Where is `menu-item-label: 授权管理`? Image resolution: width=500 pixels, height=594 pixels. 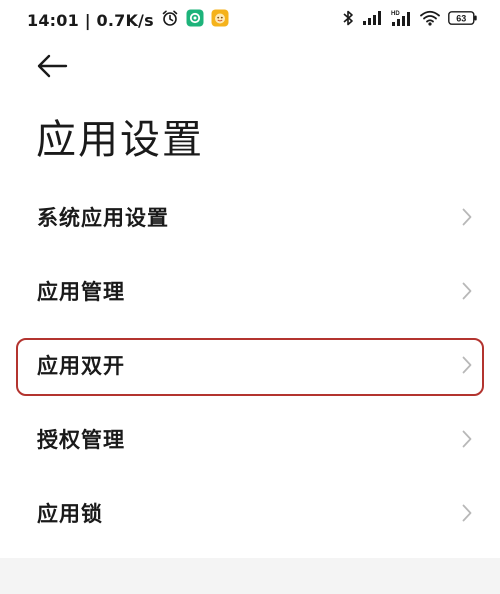
menu-item-label: 授权管理 is located at coordinates (81, 440).